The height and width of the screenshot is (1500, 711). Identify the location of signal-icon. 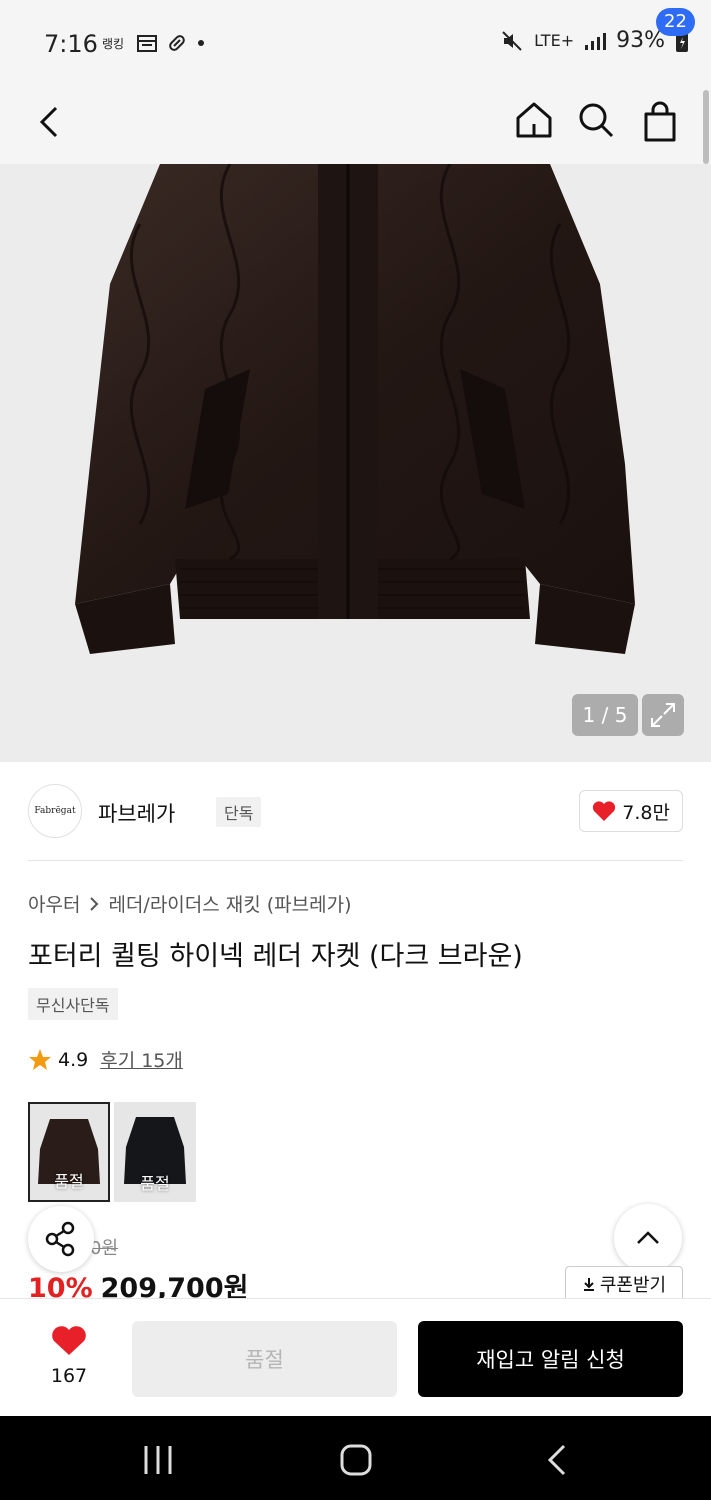
(596, 41).